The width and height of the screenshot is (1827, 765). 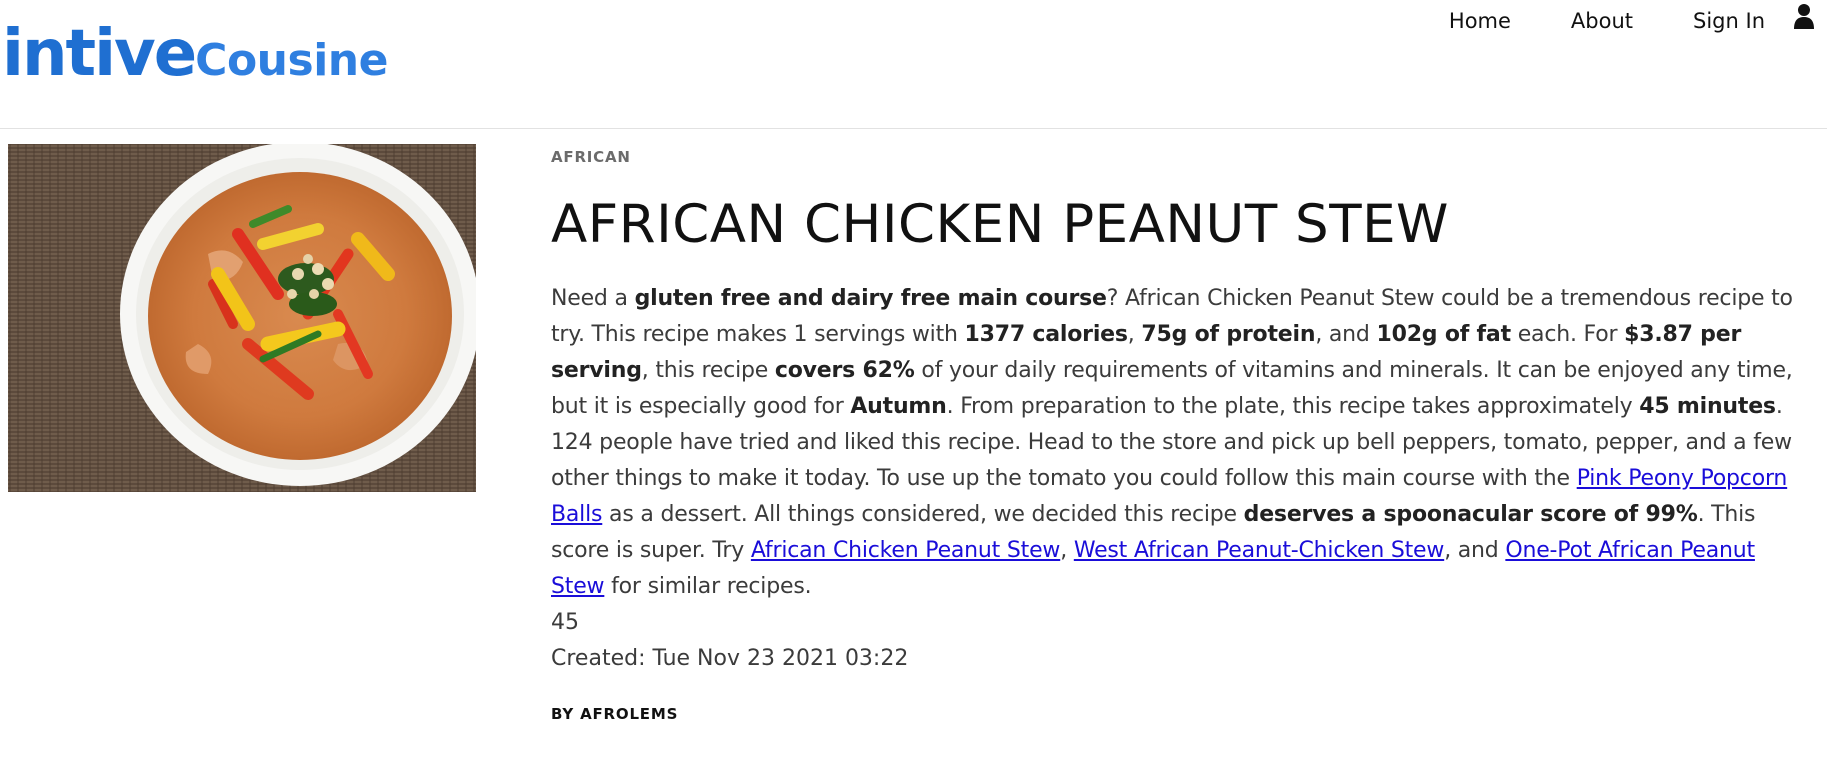 What do you see at coordinates (1470, 514) in the screenshot?
I see `score-value: deserves a spoonacular score of 99%` at bounding box center [1470, 514].